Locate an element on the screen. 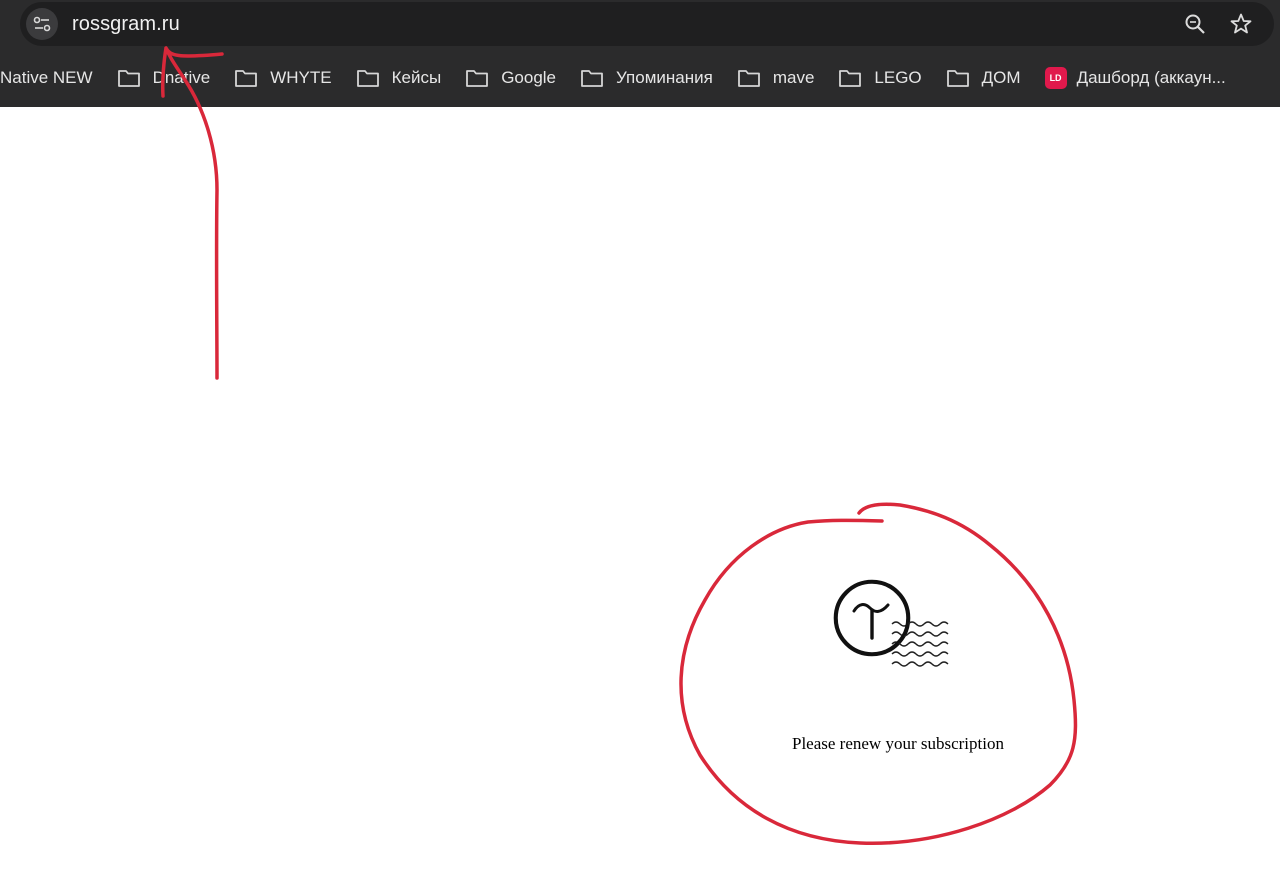 The image size is (1280, 892). bookmark-folder-google: Google is located at coordinates (510, 78).